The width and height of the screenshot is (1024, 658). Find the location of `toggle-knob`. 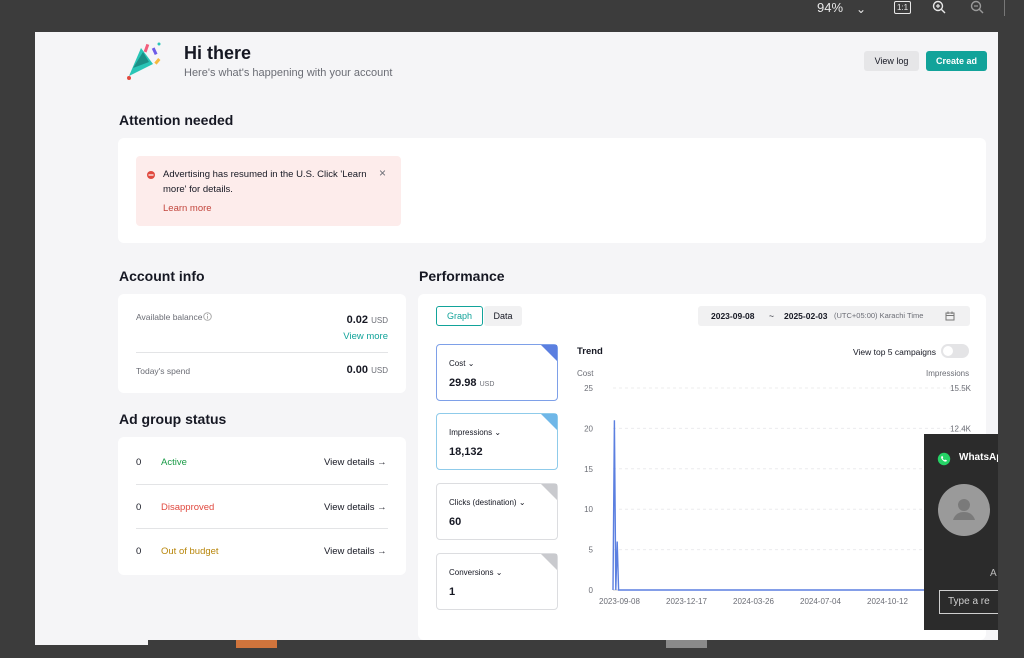

toggle-knob is located at coordinates (948, 351).